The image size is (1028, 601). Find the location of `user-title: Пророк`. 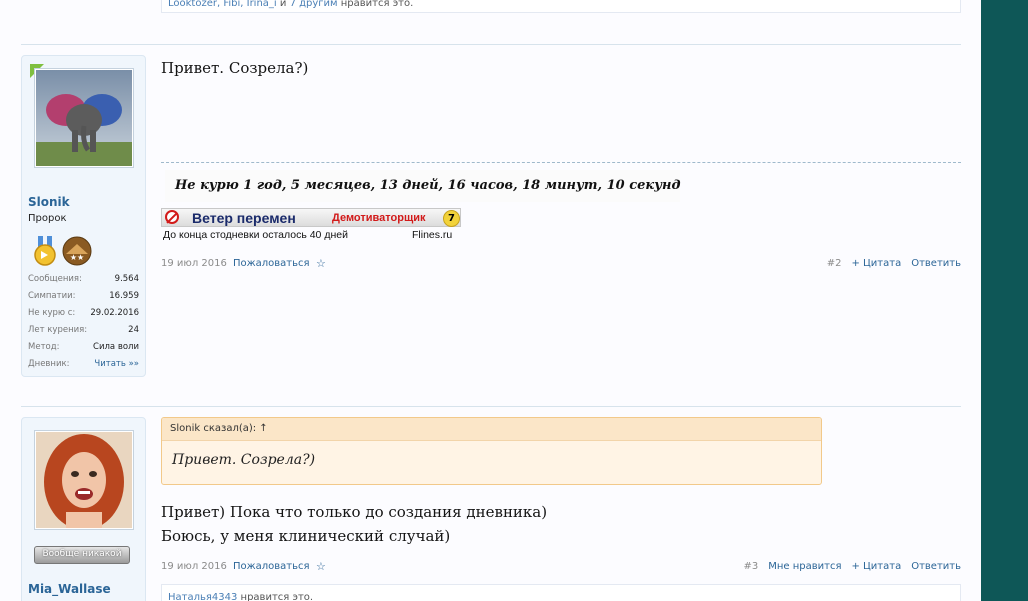

user-title: Пророк is located at coordinates (47, 218).